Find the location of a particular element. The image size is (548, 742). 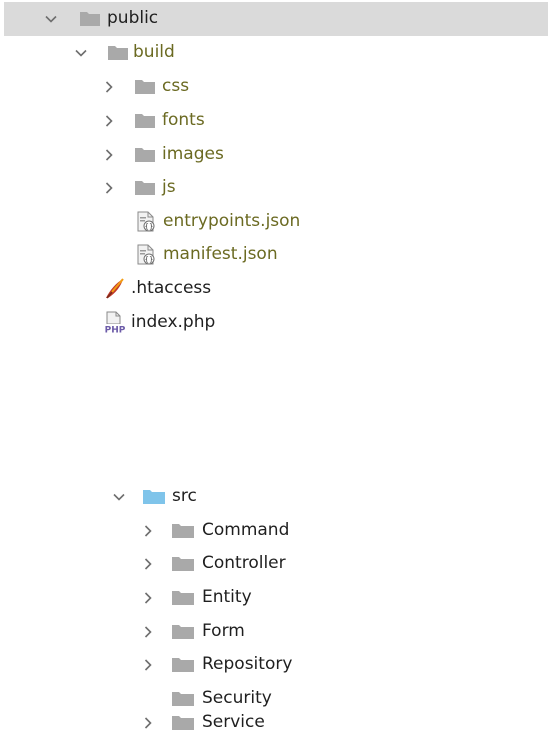

source-folder-icon is located at coordinates (154, 497).